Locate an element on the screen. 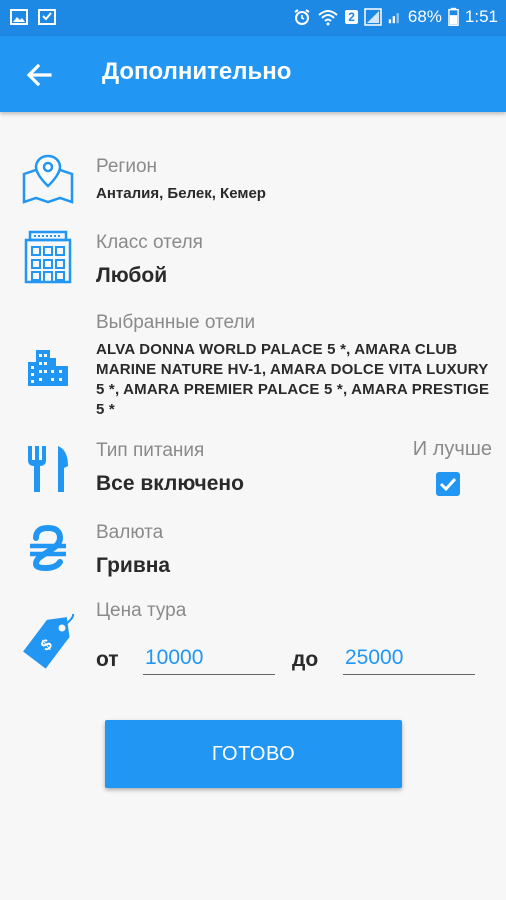 Image resolution: width=506 pixels, height=900 pixels. alarm-icon is located at coordinates (302, 17).